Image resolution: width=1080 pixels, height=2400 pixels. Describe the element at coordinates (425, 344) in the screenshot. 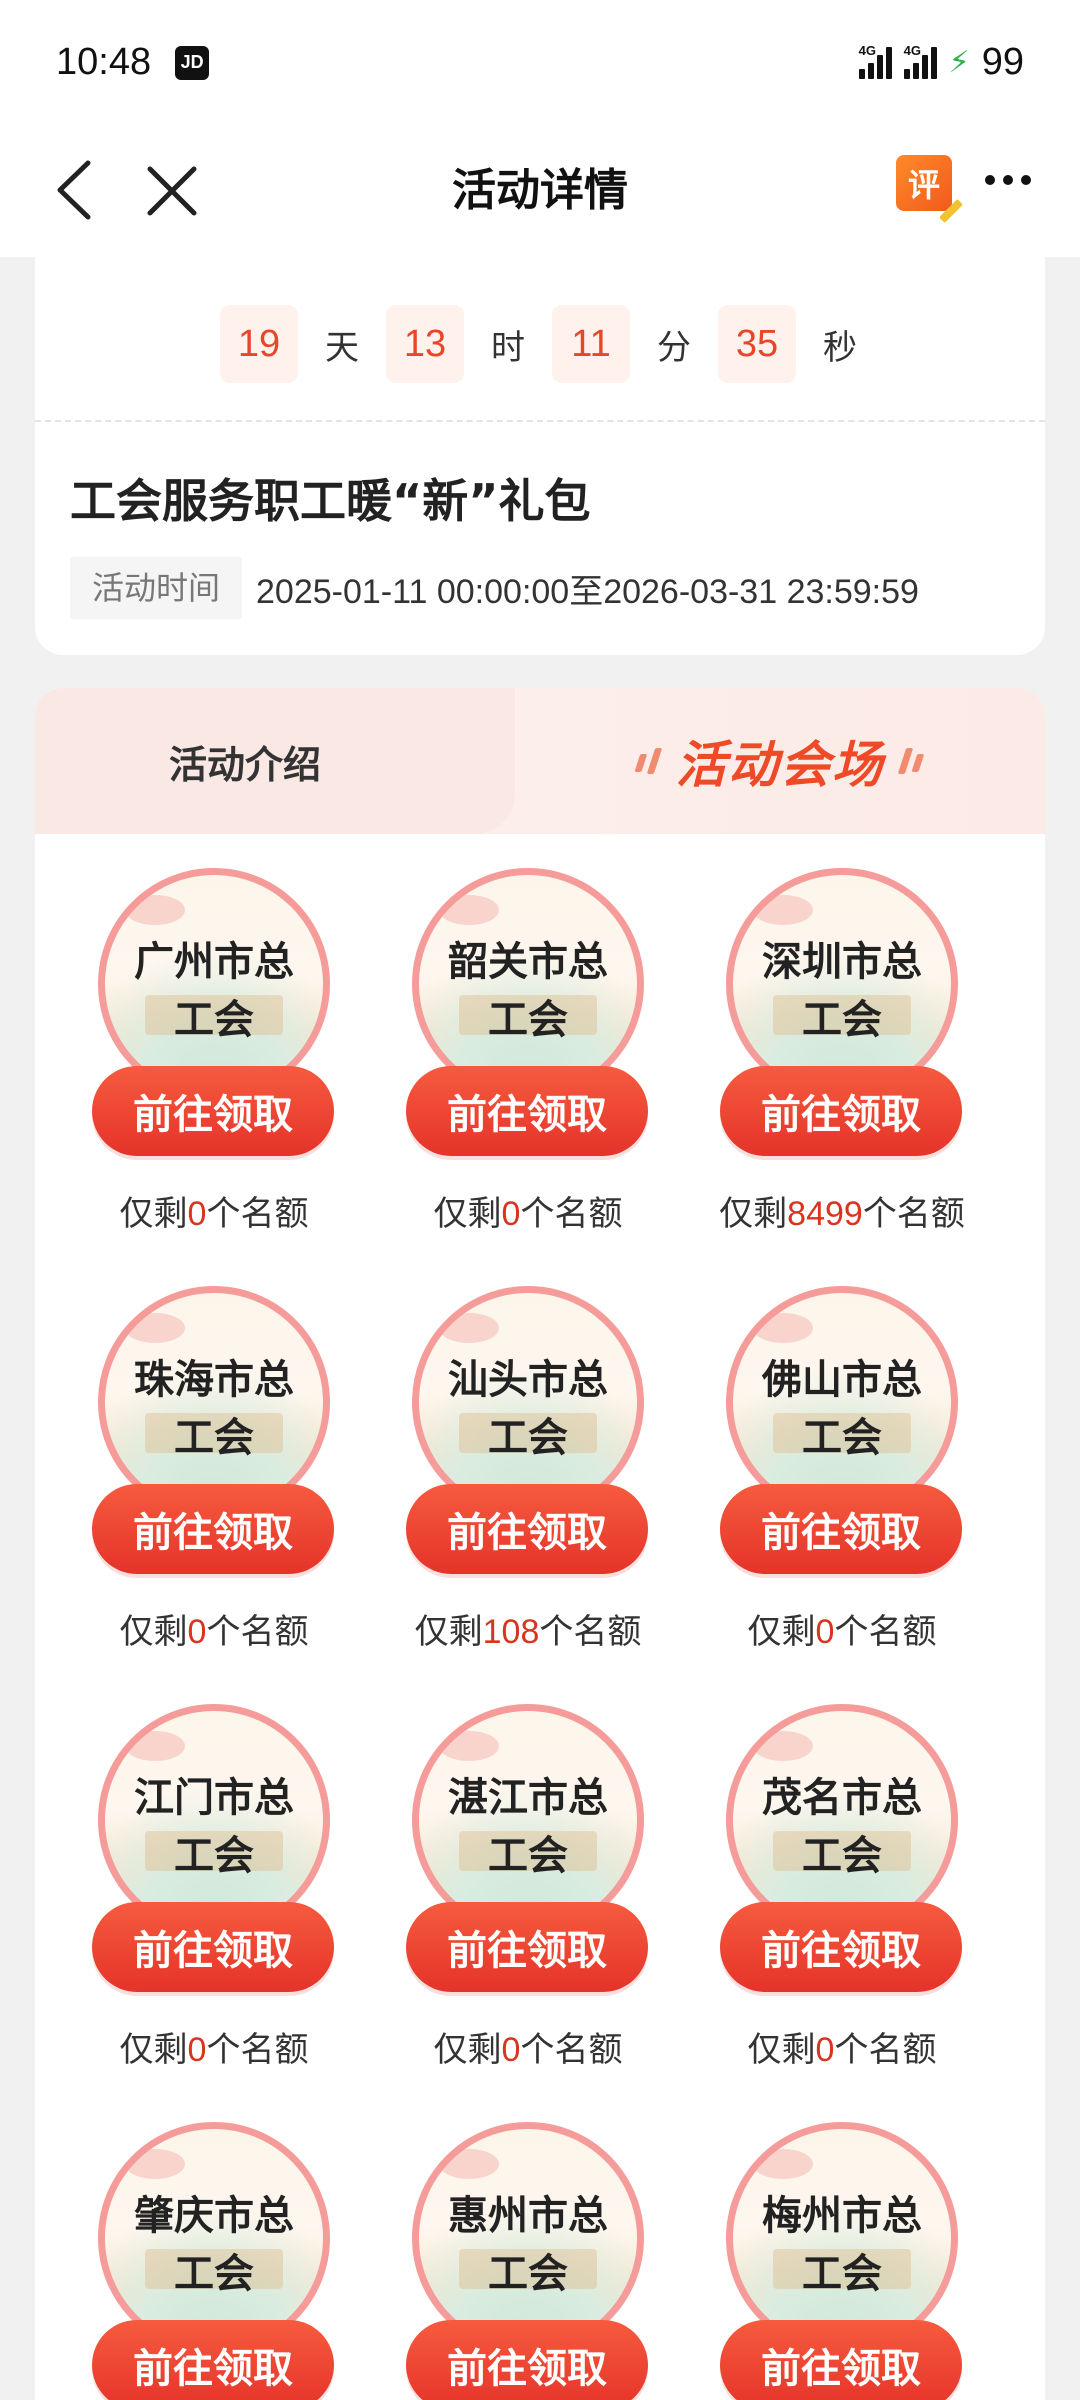

I see `countdown-hours: 13` at that location.